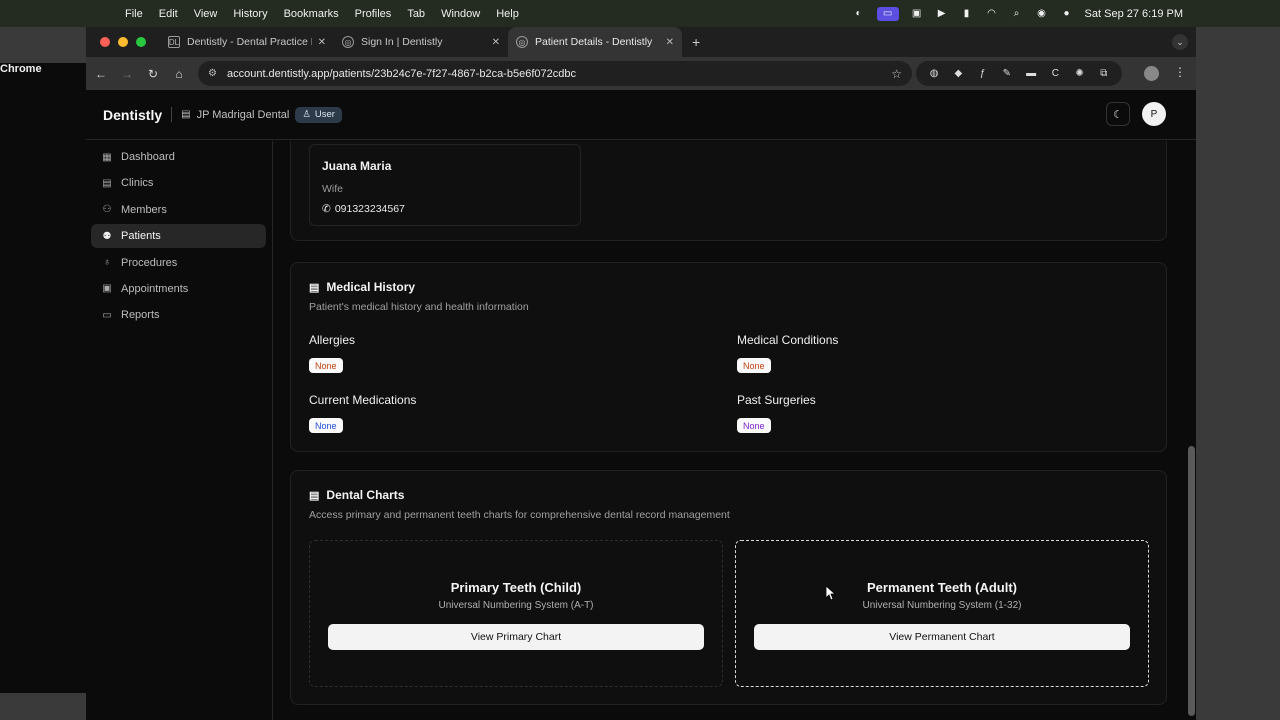 Image resolution: width=1280 pixels, height=720 pixels. Describe the element at coordinates (235, 115) in the screenshot. I see `clinic-switcher: ▤ JP Madrigal Dental` at that location.